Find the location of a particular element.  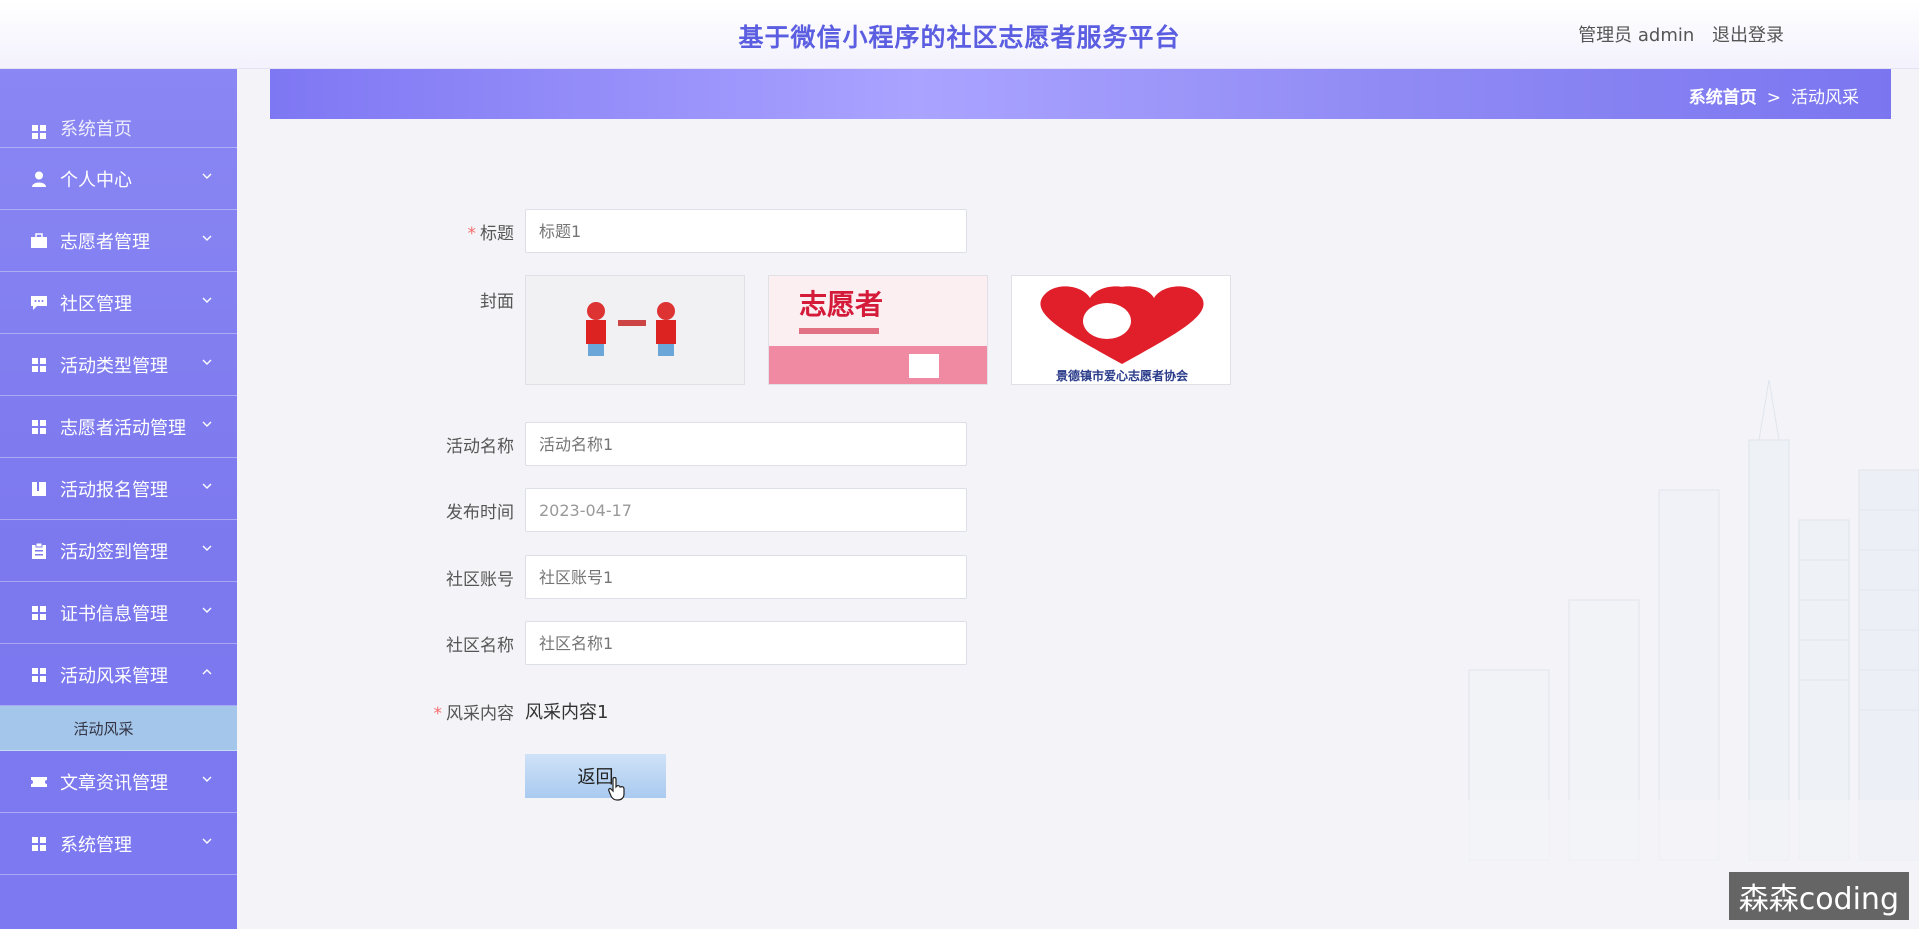

sidebar-item-label: 活动风采管理 is located at coordinates (114, 676).